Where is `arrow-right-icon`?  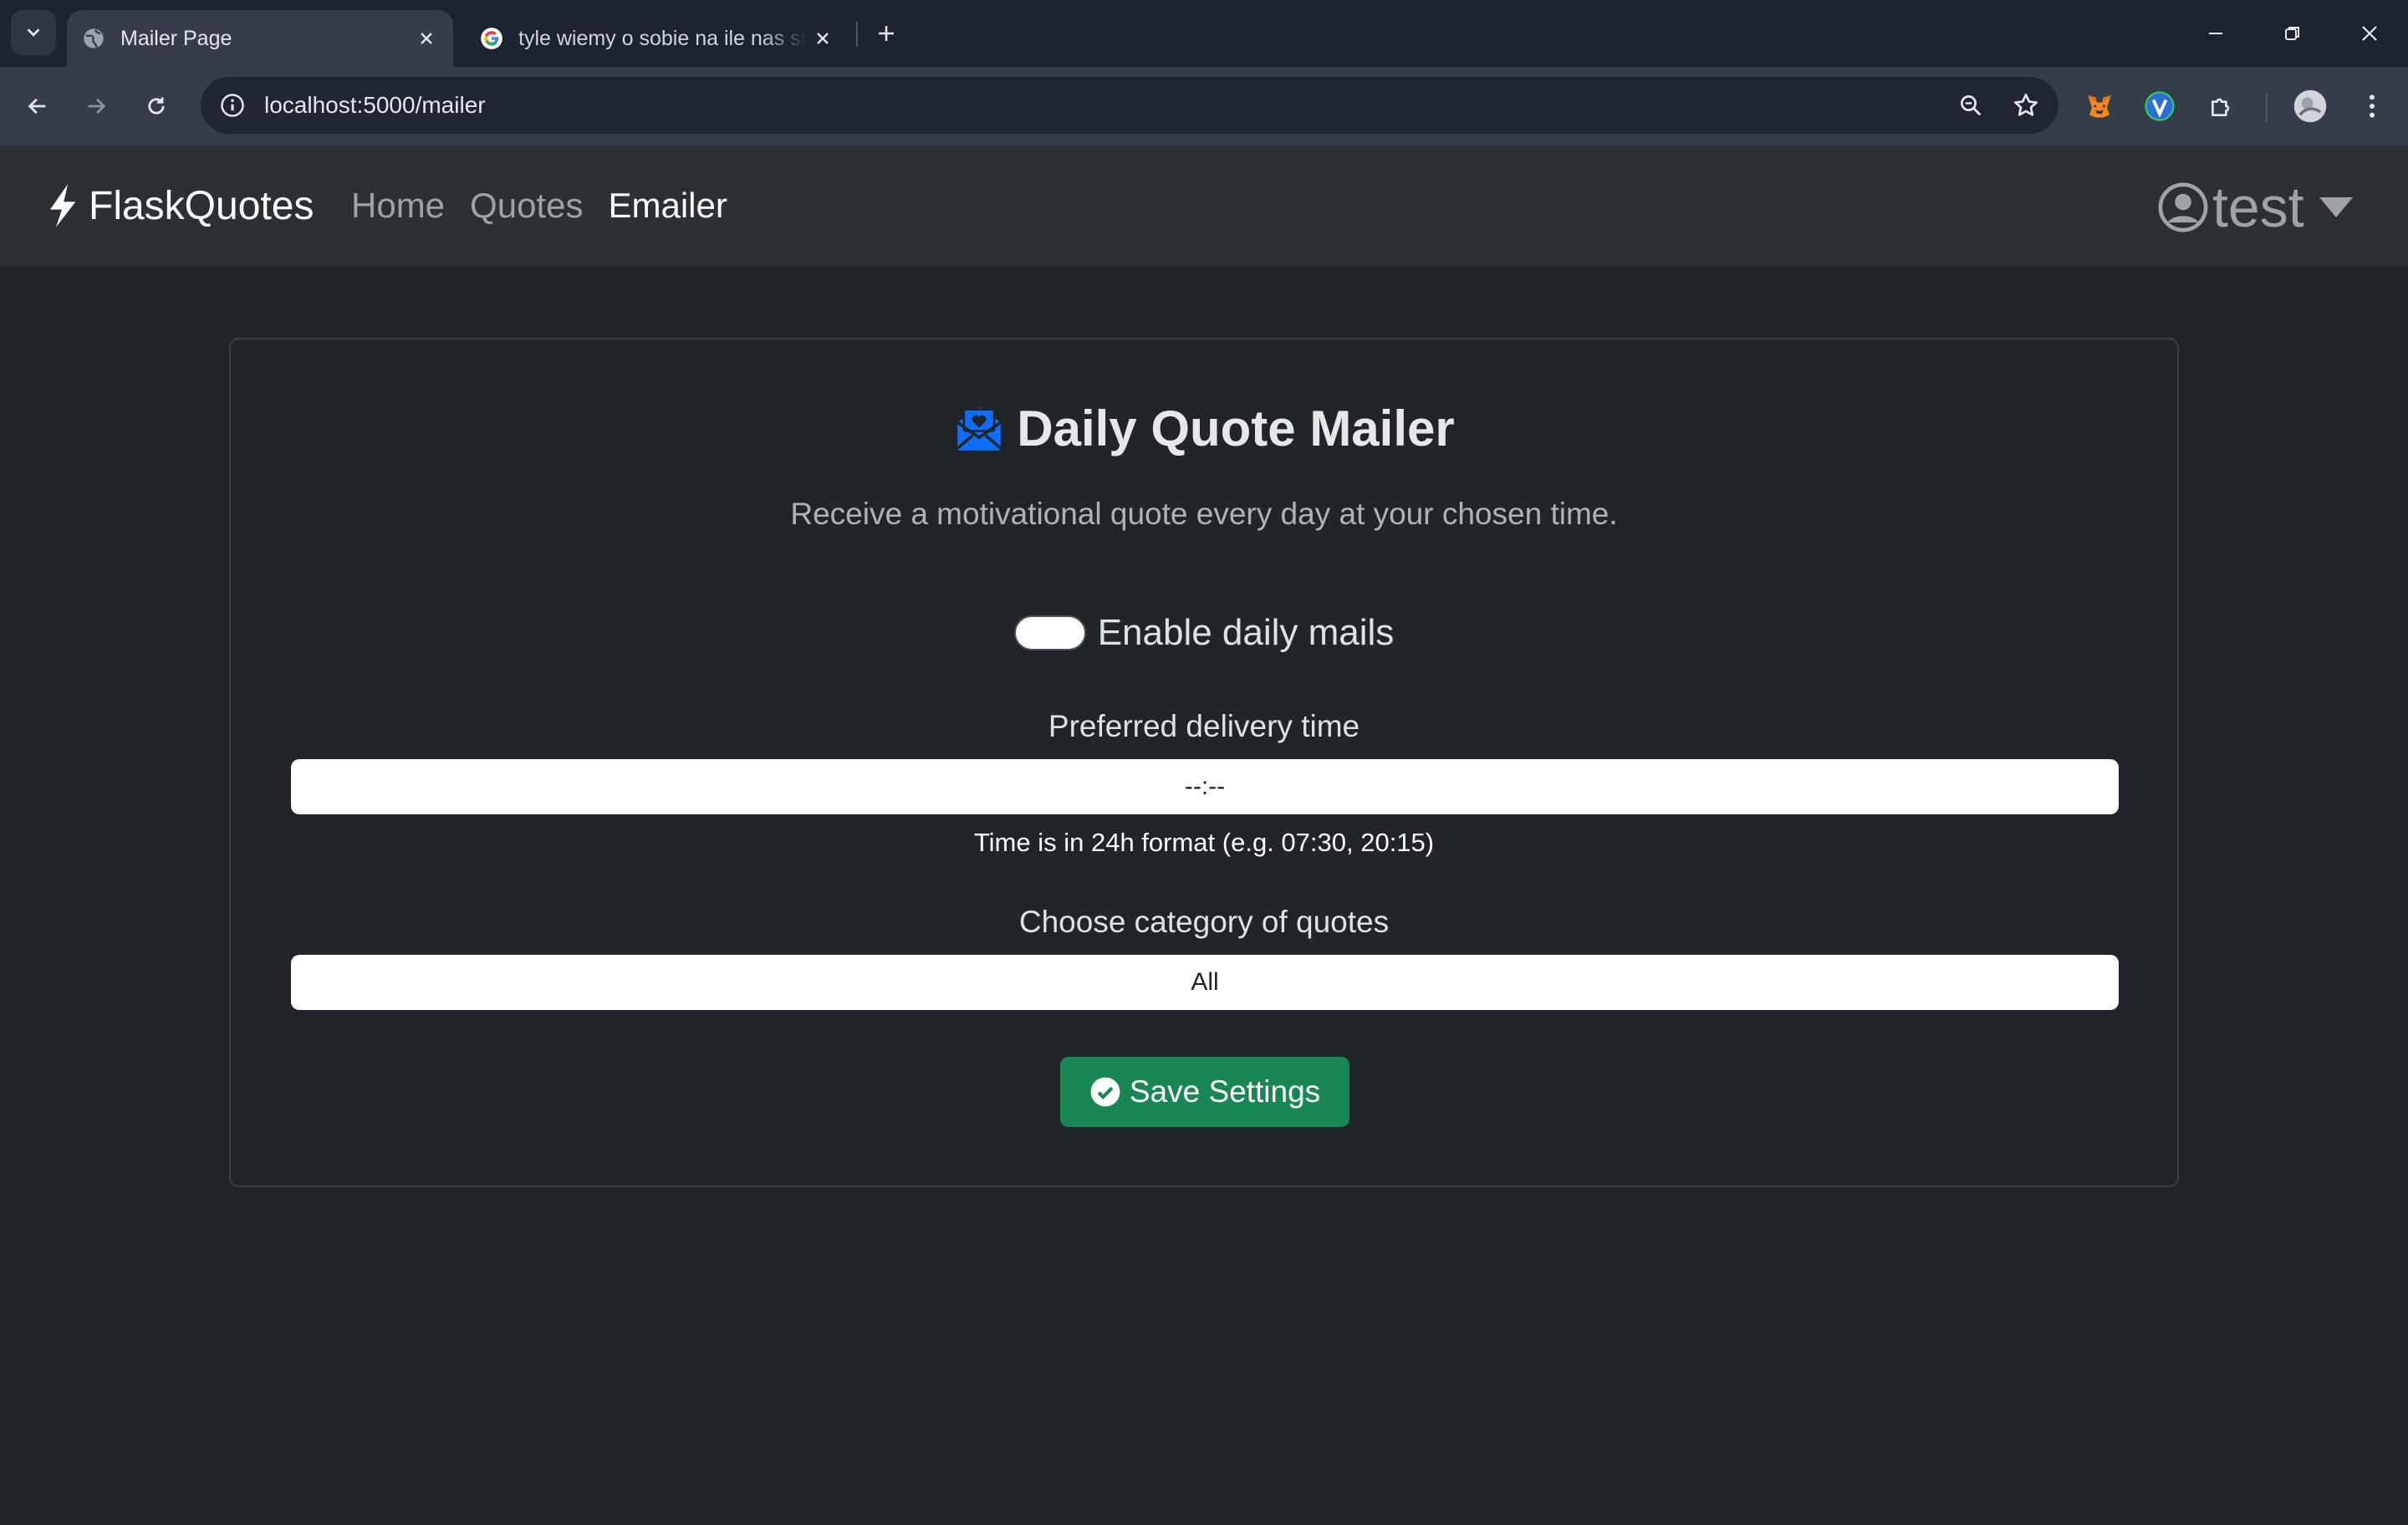 arrow-right-icon is located at coordinates (97, 106).